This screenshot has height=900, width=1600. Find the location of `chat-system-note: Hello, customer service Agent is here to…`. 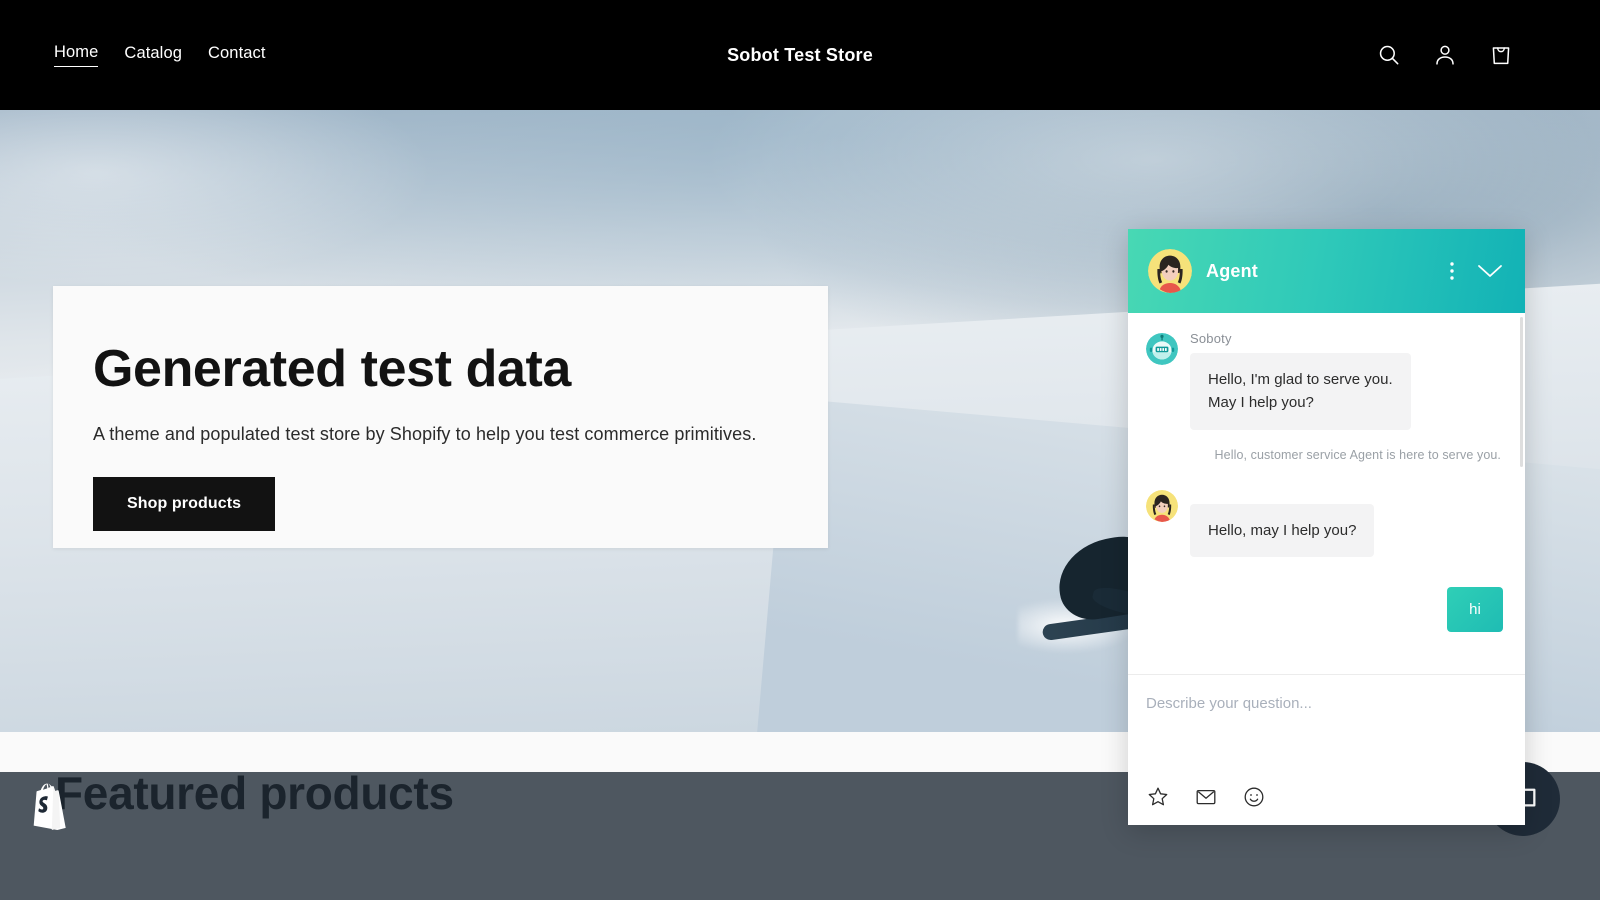

chat-system-note: Hello, customer service Agent is here to… is located at coordinates (1357, 454).